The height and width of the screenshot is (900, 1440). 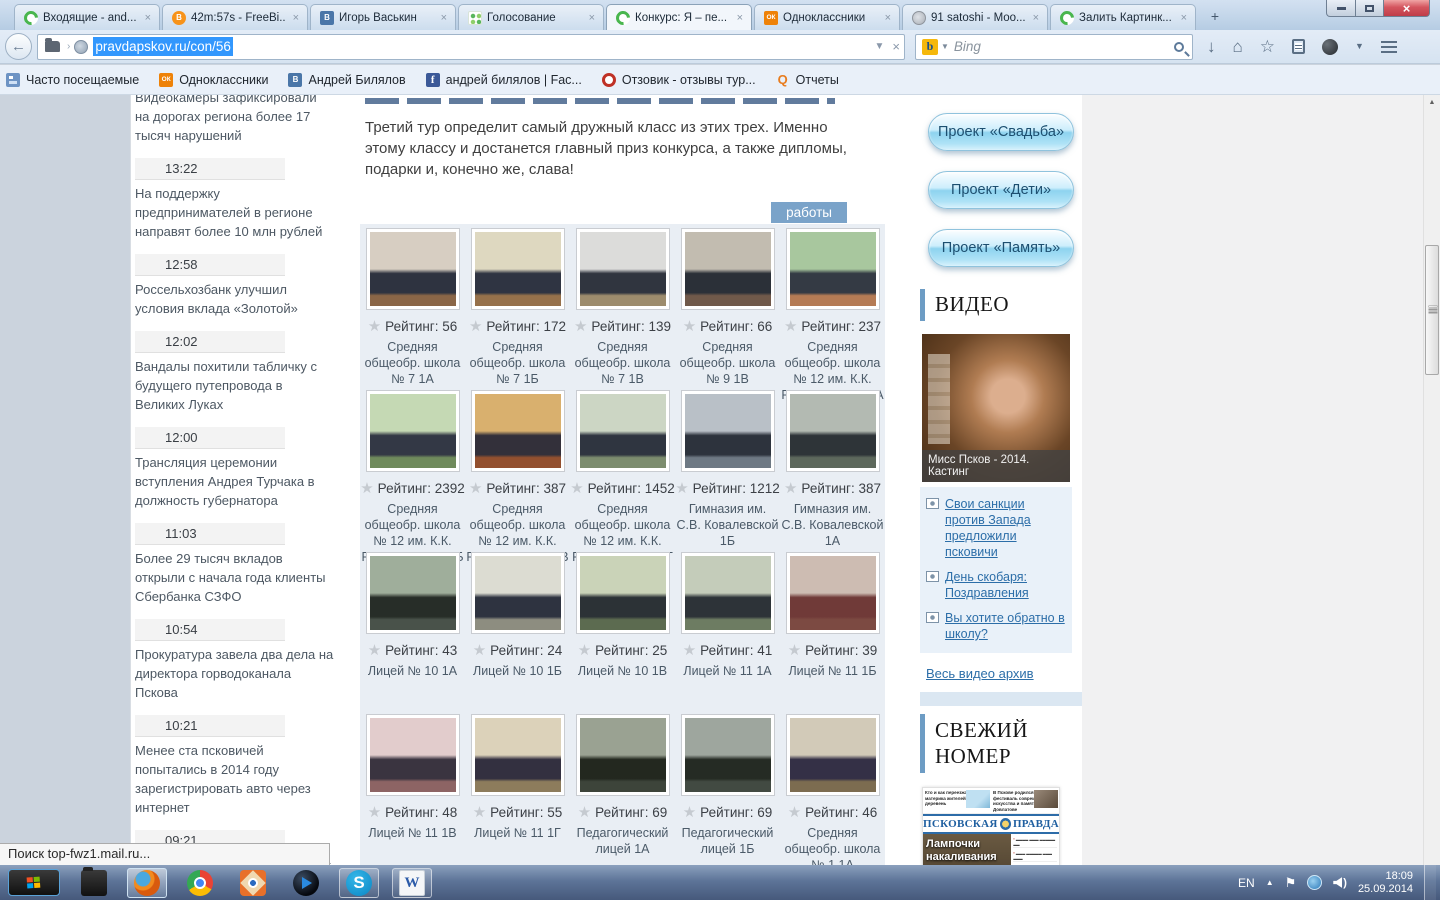 I want to click on scrollbar-thumb, so click(x=1432, y=310).